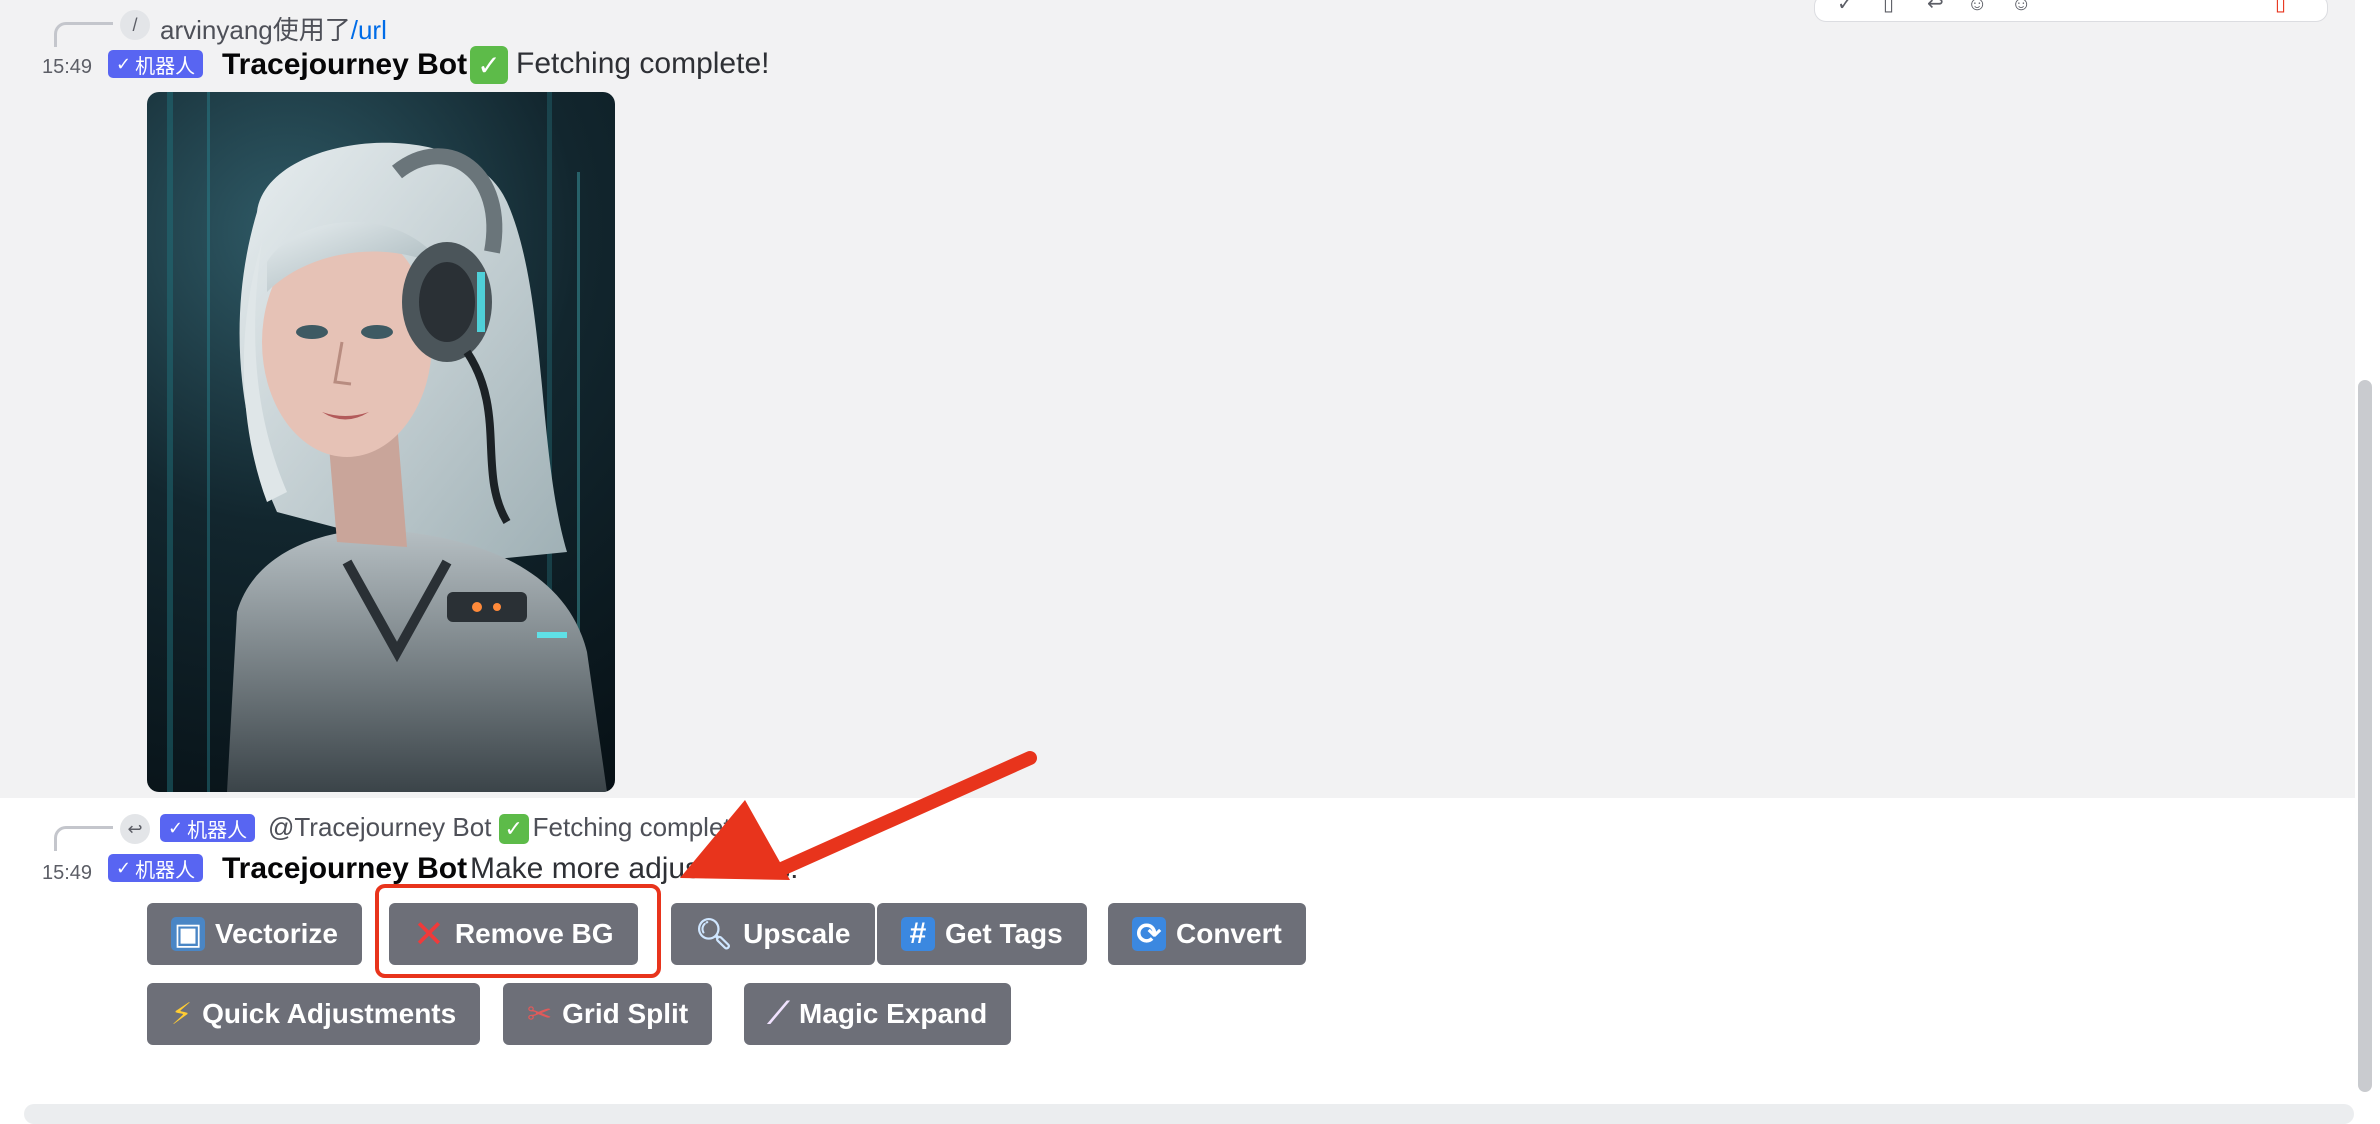 The image size is (2380, 1124). Describe the element at coordinates (1189, 1114) in the screenshot. I see `message-composer-edge` at that location.